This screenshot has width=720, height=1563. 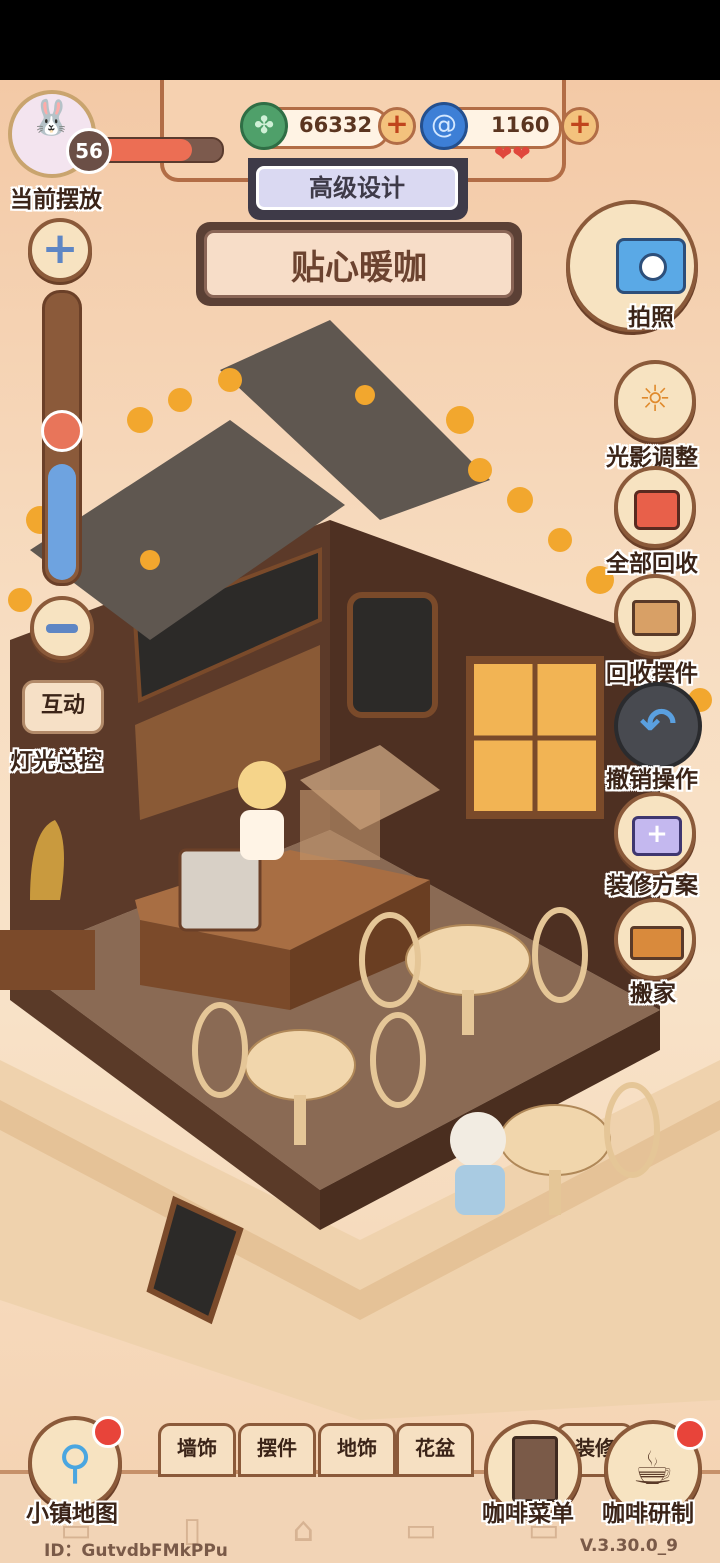 What do you see at coordinates (435, 1450) in the screenshot?
I see `tab-flower-pots: 花盆` at bounding box center [435, 1450].